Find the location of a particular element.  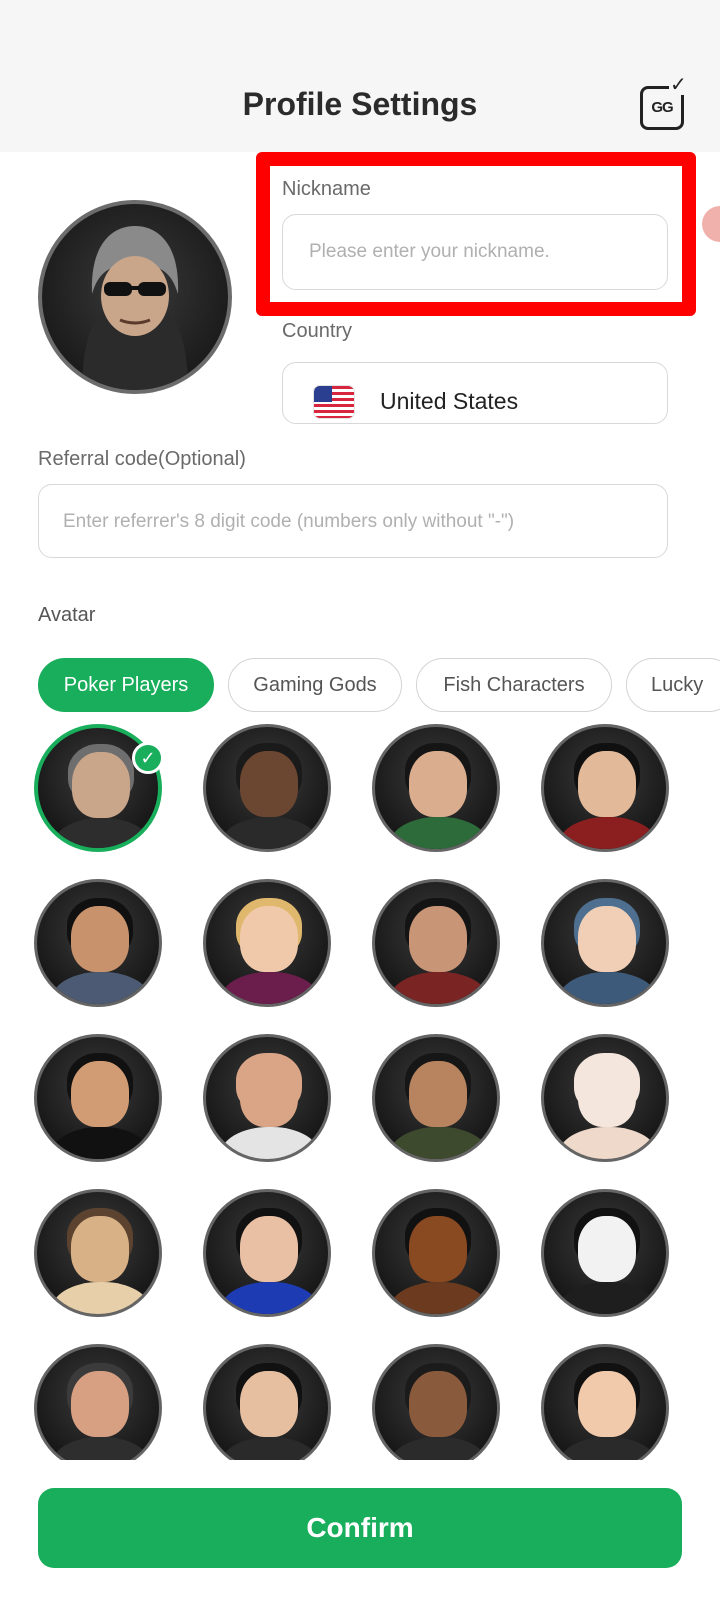

us-flag-icon is located at coordinates (334, 402).